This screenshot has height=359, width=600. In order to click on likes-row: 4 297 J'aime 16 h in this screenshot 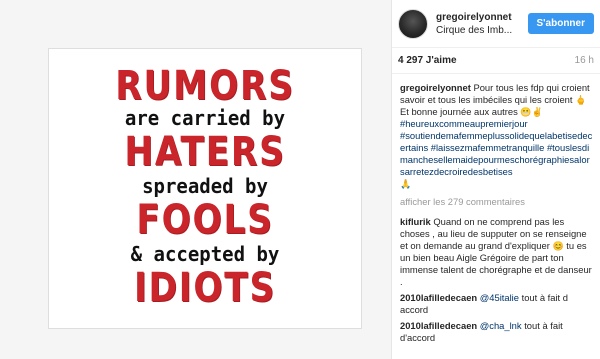, I will do `click(496, 61)`.